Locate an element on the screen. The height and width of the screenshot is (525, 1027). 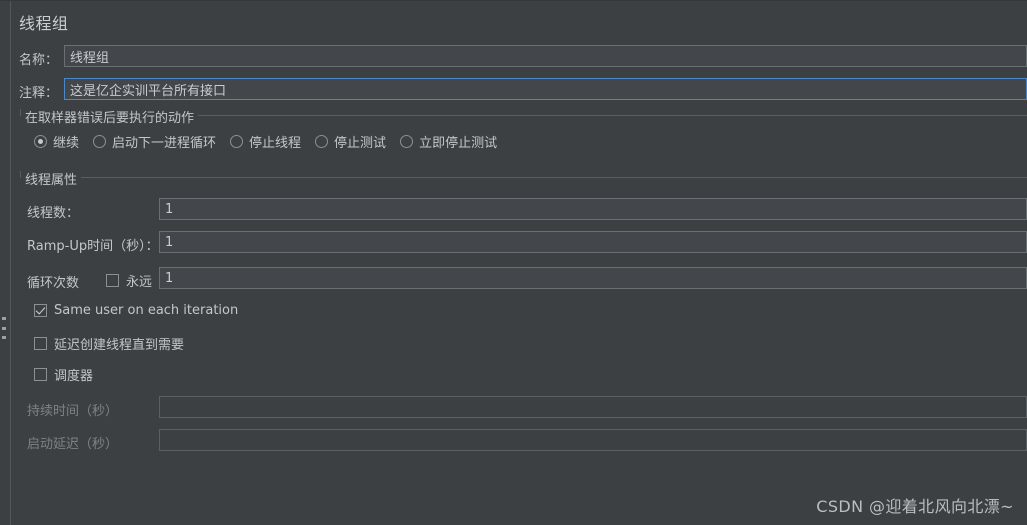
loop-count-label: 循环次数 is located at coordinates (53, 283).